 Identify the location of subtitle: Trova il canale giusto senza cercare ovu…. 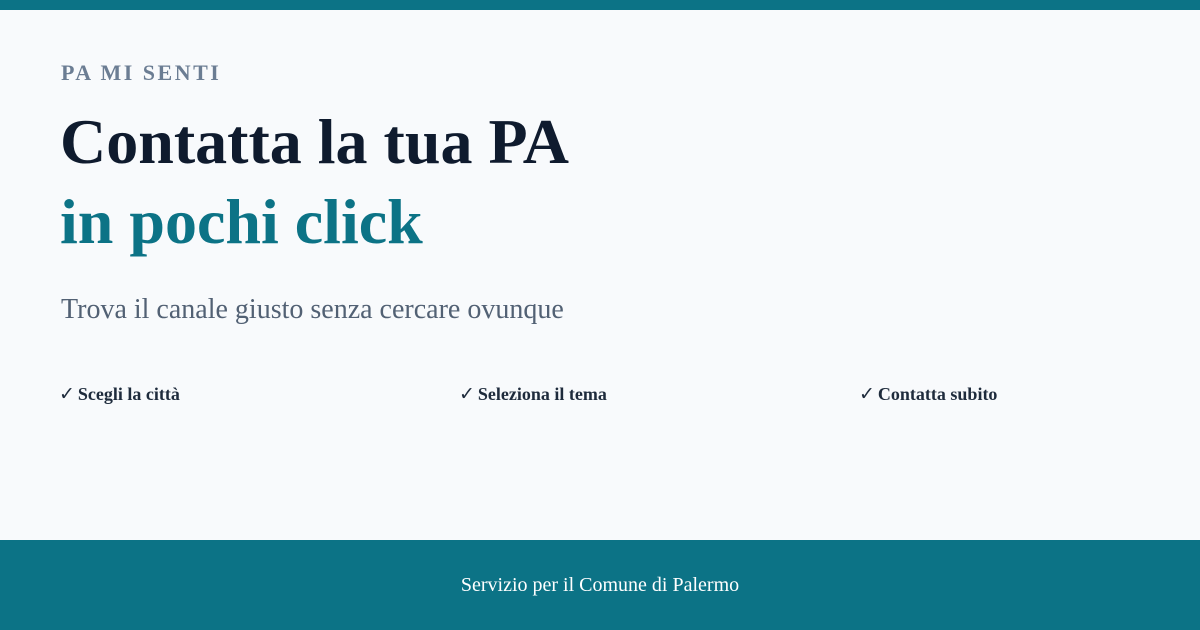
(312, 309).